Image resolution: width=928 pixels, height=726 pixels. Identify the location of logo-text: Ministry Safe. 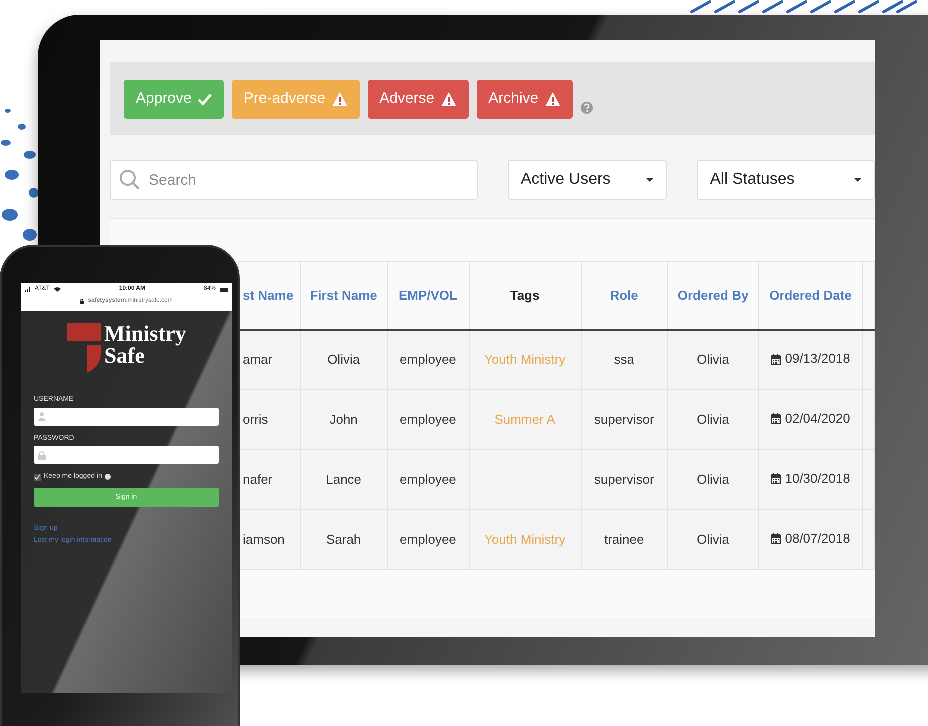
(145, 346).